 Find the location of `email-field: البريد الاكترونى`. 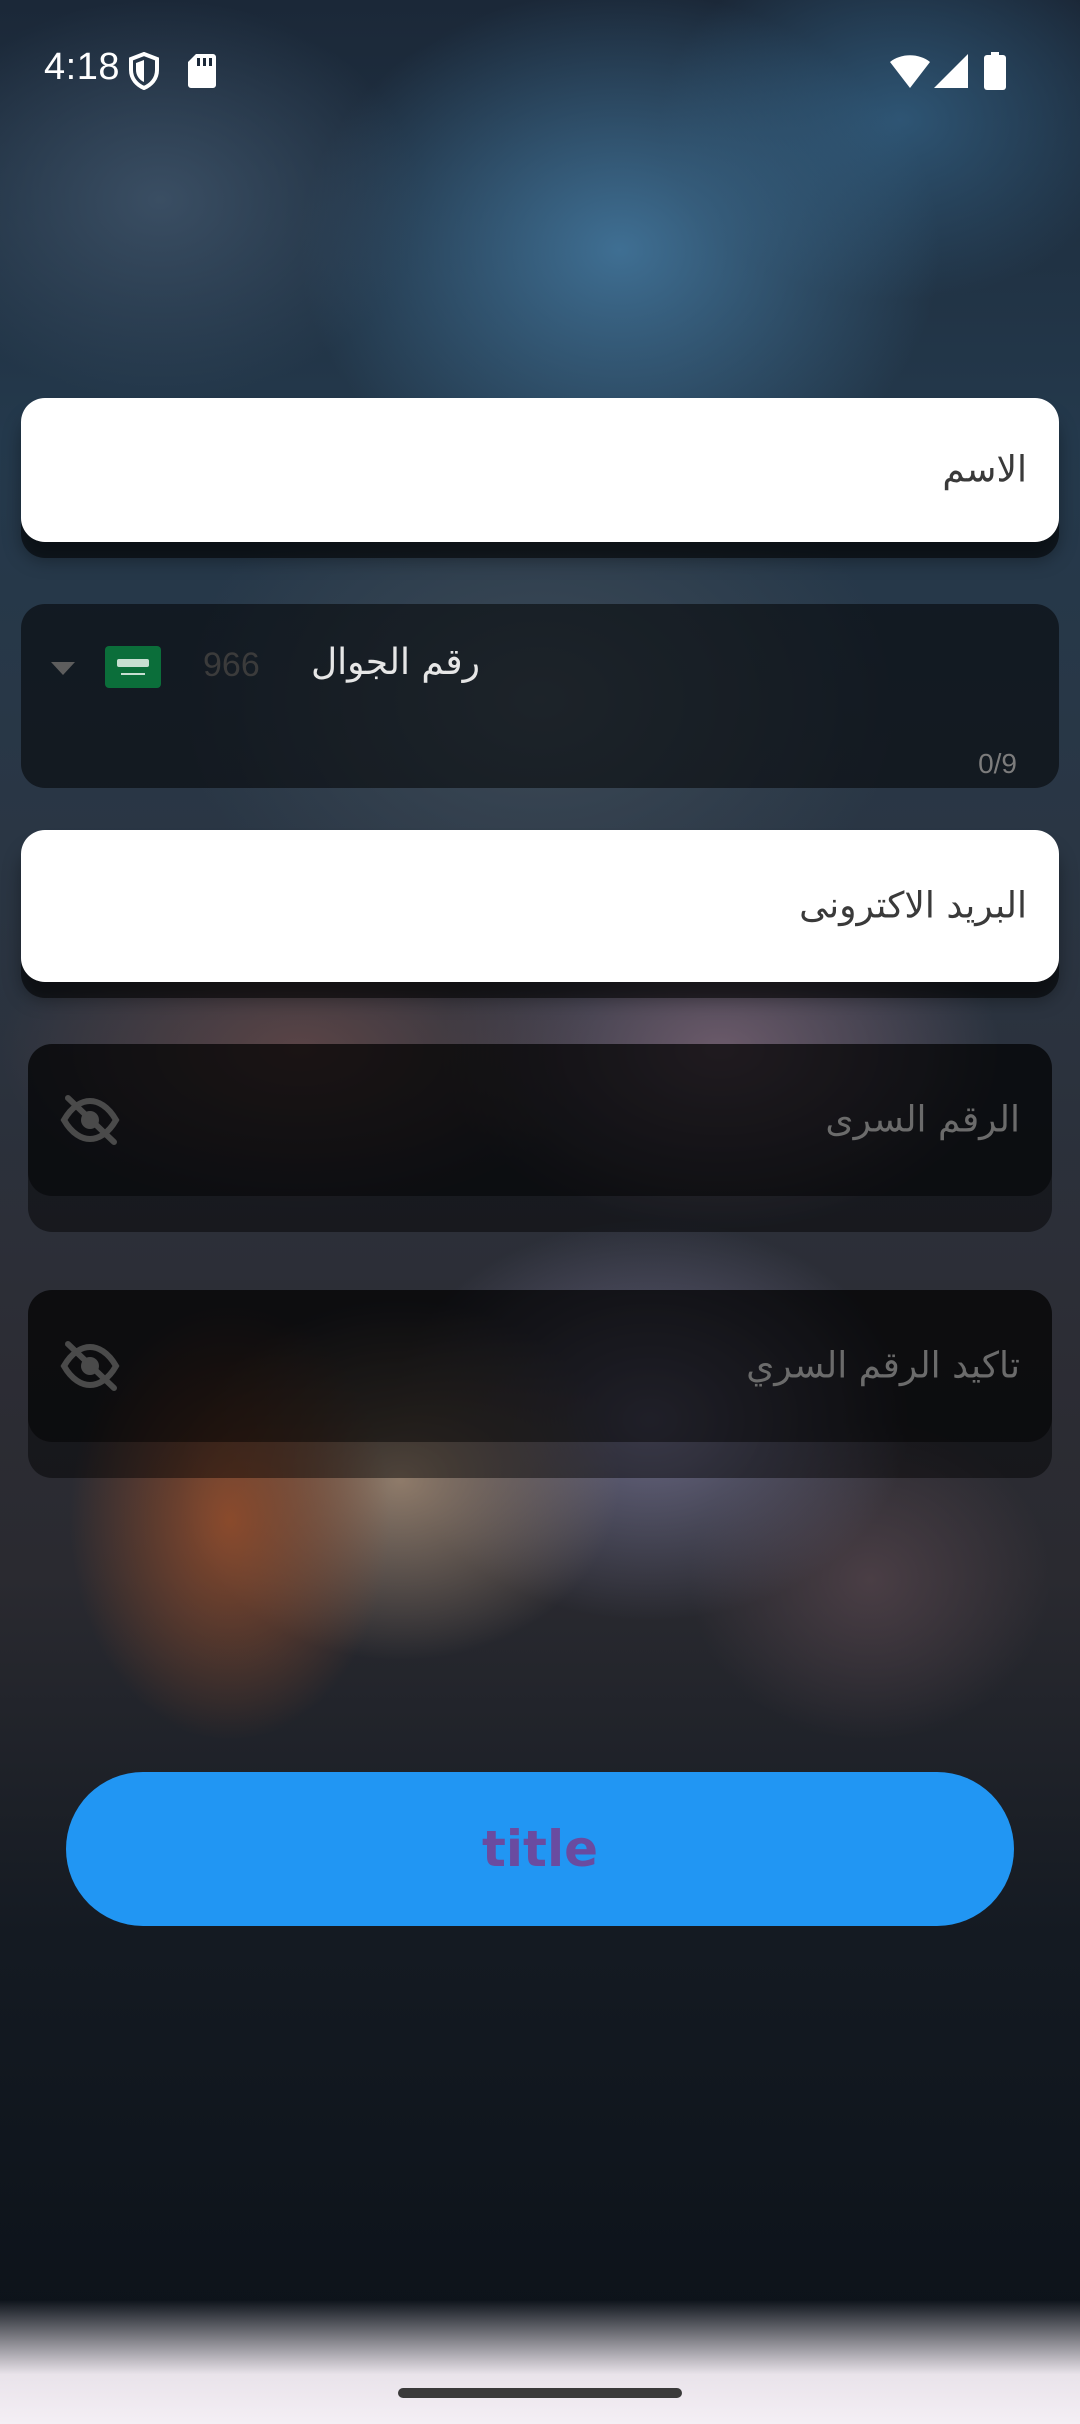

email-field: البريد الاكترونى is located at coordinates (540, 906).